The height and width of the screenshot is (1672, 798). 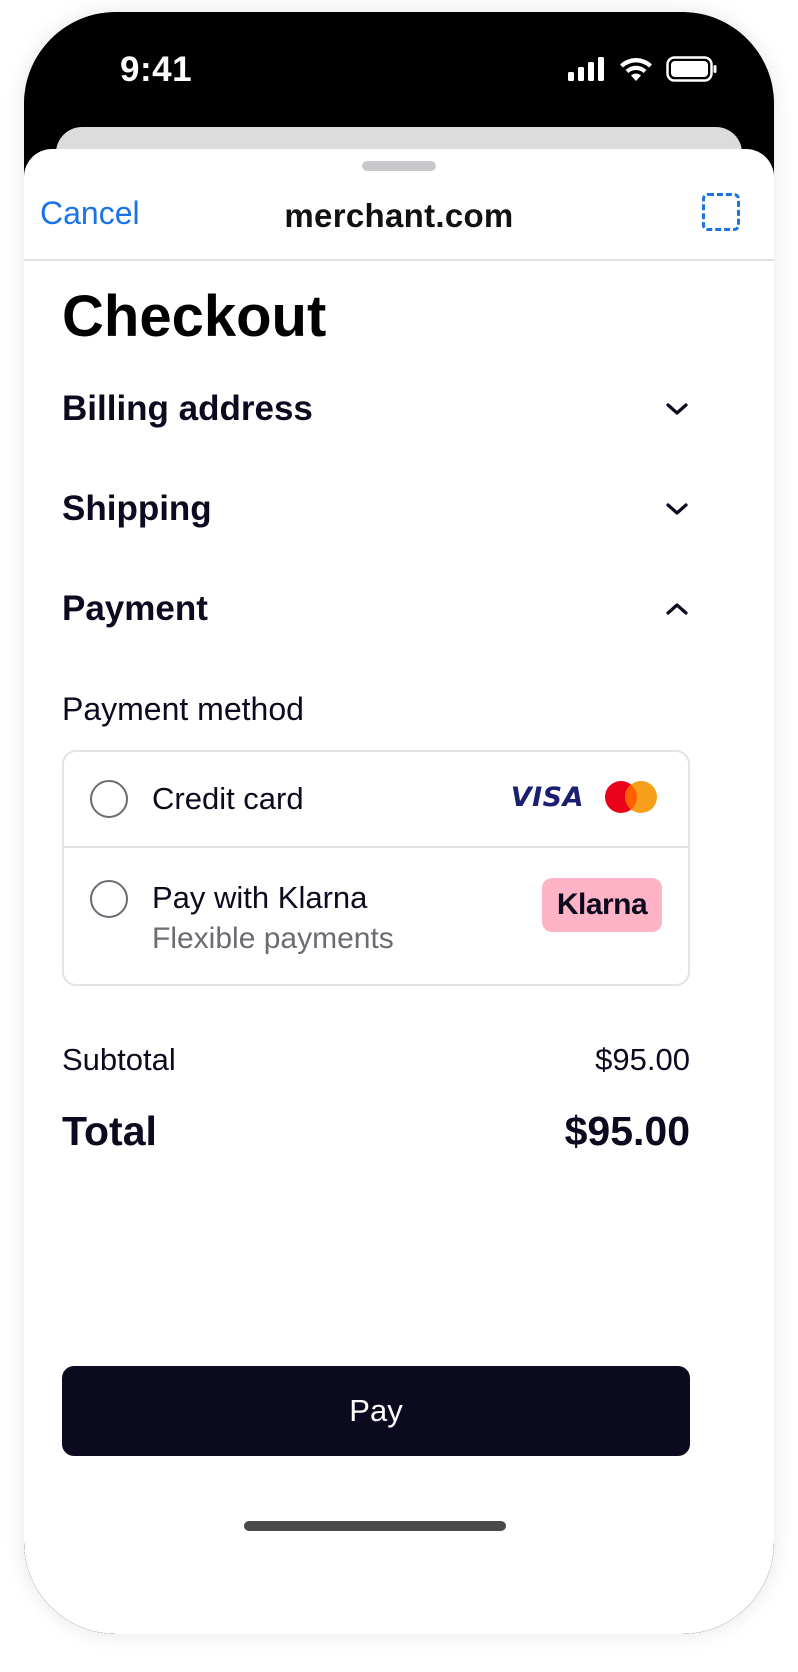 I want to click on section-title: Shipping, so click(x=137, y=508).